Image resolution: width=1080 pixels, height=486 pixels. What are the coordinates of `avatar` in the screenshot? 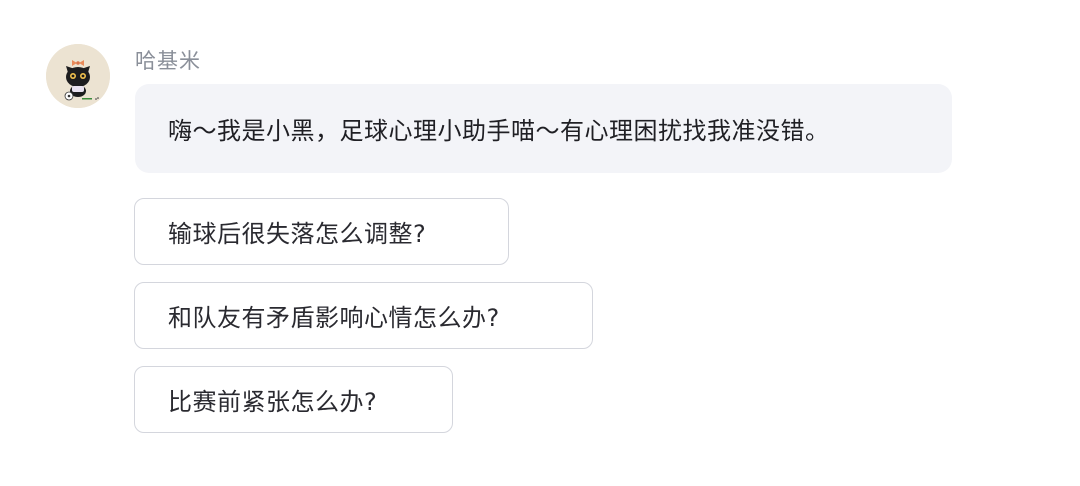 It's located at (78, 76).